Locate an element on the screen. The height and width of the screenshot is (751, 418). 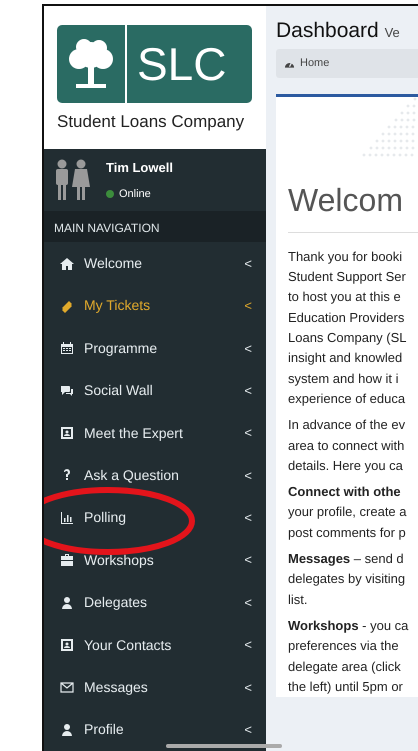
nav-item: Delegates < is located at coordinates (155, 602).